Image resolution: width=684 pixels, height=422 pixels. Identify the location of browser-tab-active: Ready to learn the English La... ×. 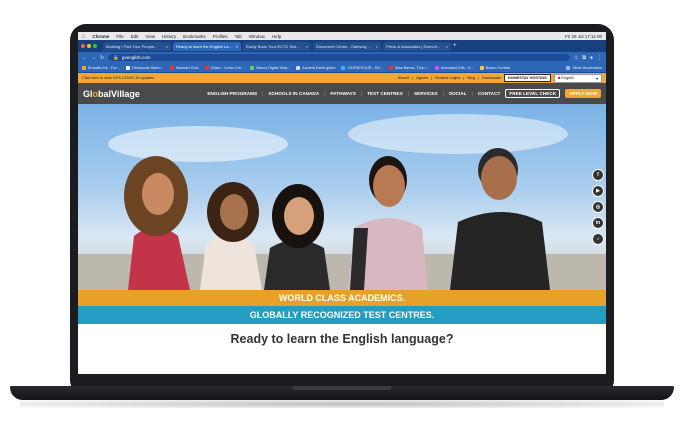
(207, 46).